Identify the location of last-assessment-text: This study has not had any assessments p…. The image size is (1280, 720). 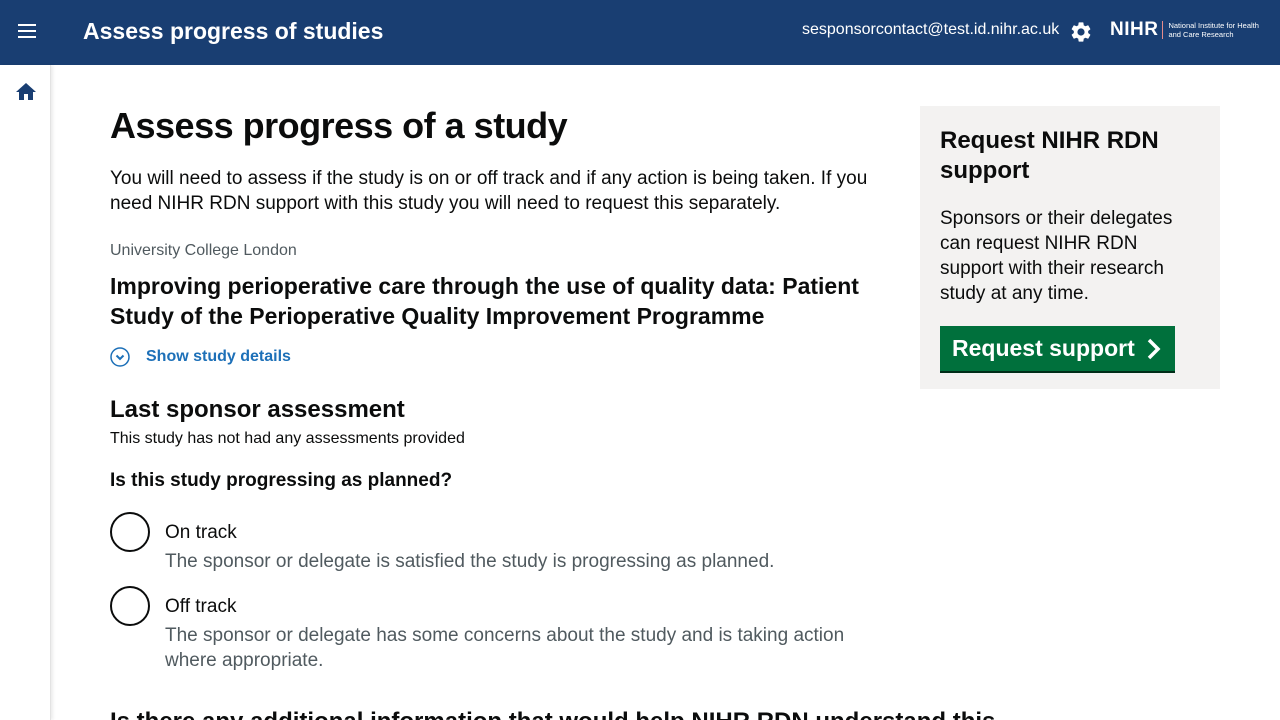
(287, 438).